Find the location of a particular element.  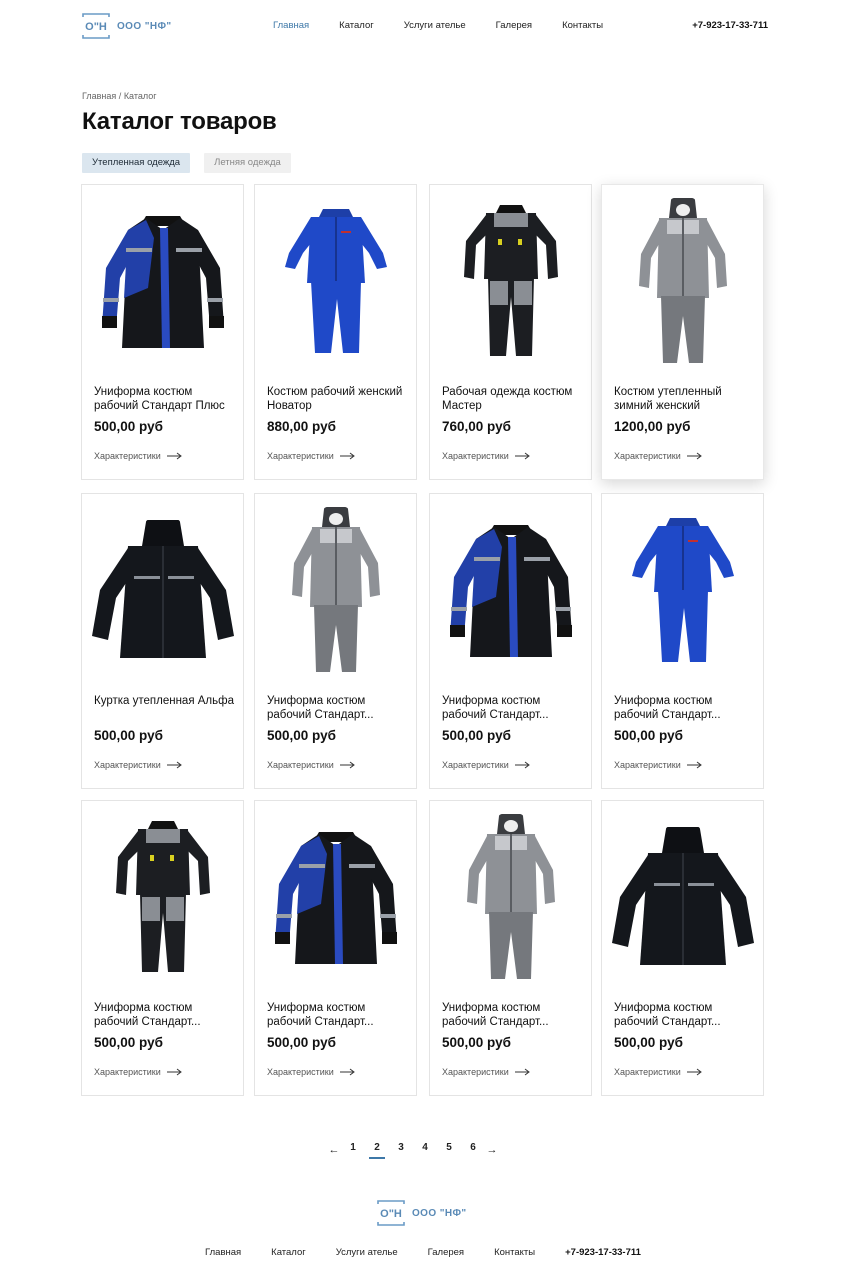

logo: О"Н ООО "НФ" is located at coordinates (127, 26).